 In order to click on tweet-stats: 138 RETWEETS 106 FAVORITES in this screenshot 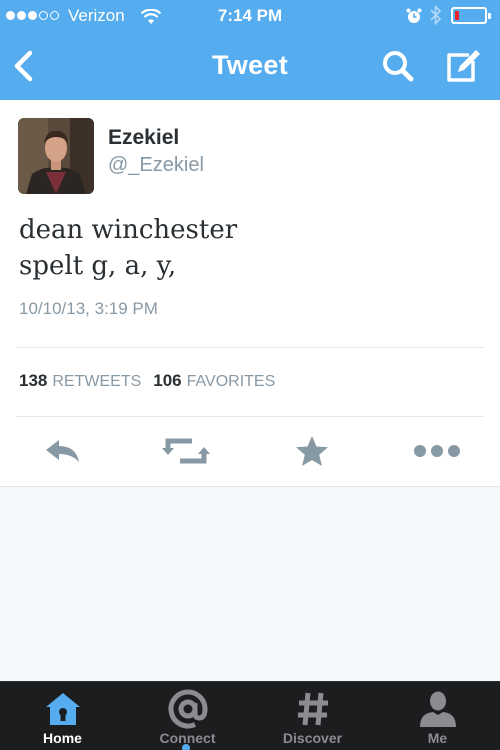, I will do `click(153, 381)`.